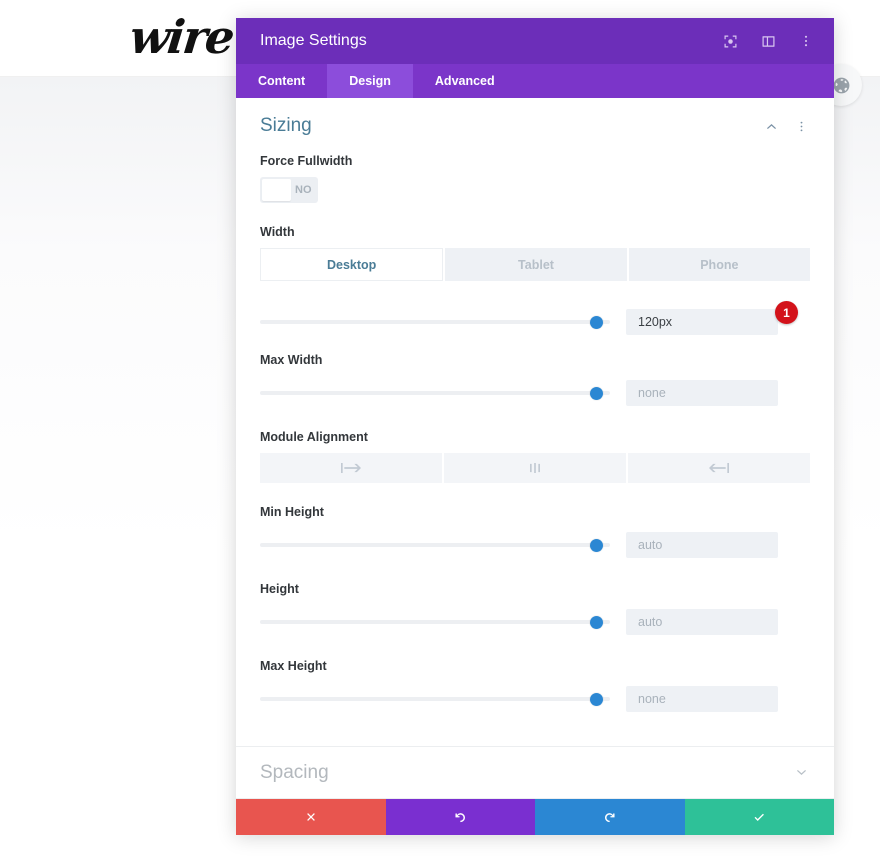 The width and height of the screenshot is (880, 865). I want to click on max-height-slider, so click(435, 699).